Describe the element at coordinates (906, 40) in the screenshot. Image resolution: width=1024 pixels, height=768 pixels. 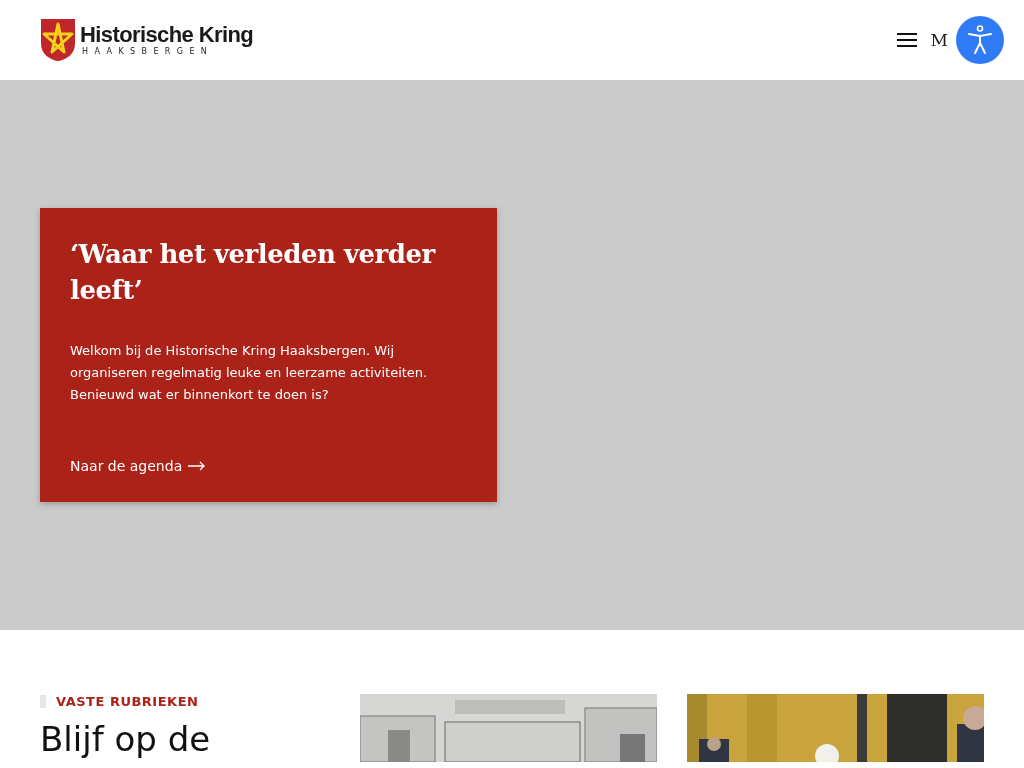
I see `menu-icon` at that location.